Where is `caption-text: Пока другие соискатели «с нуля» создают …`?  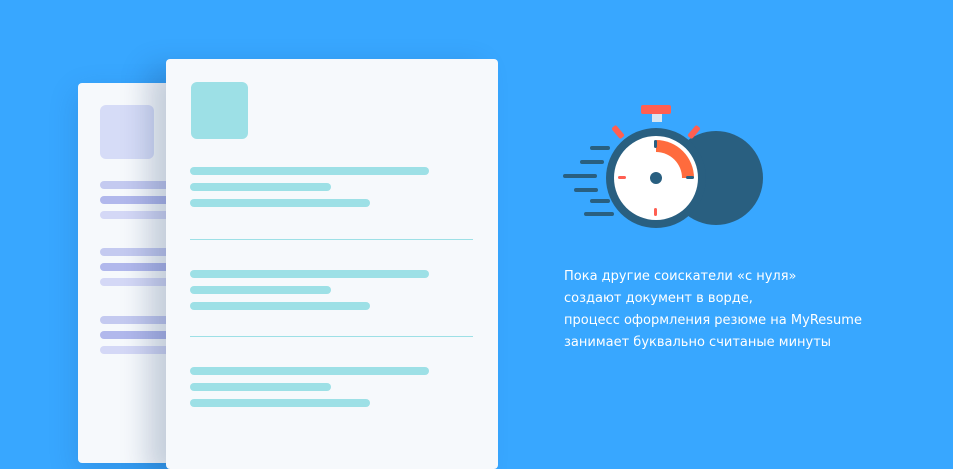 caption-text: Пока другие соискатели «с нуля» создают … is located at coordinates (754, 310).